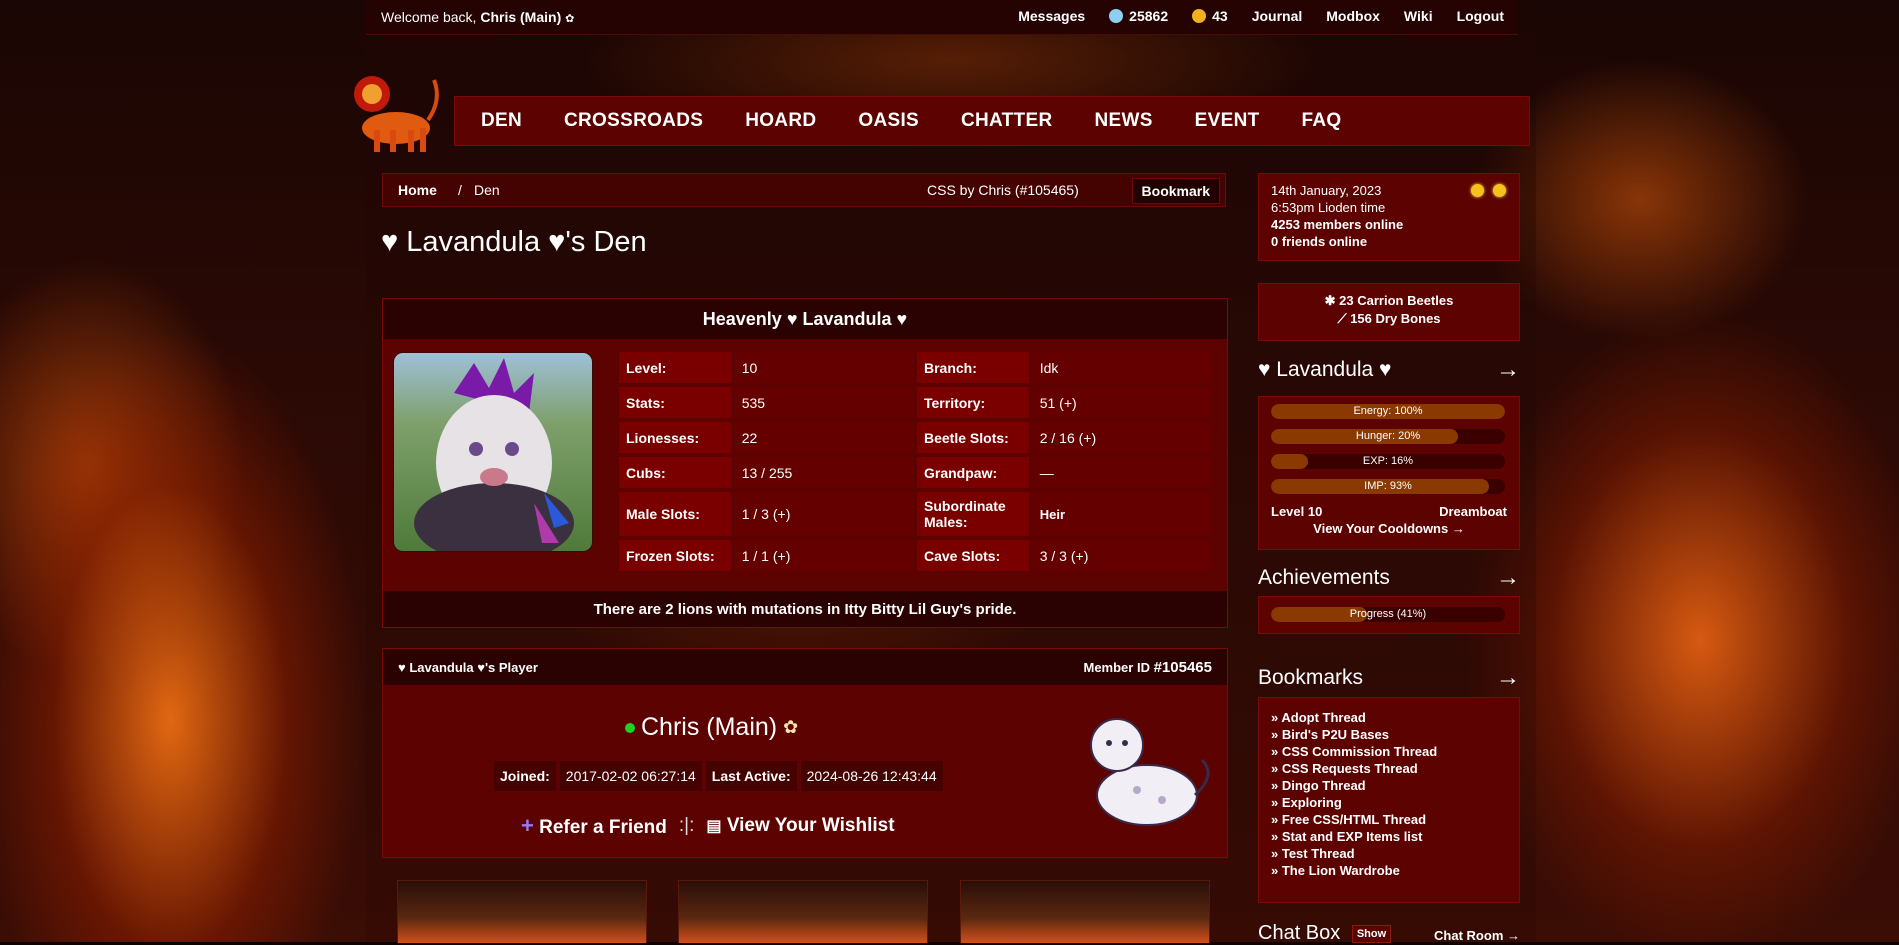 Image resolution: width=1899 pixels, height=945 pixels. Describe the element at coordinates (1396, 300) in the screenshot. I see `beetles-label: 23 Carrion Beetles` at that location.